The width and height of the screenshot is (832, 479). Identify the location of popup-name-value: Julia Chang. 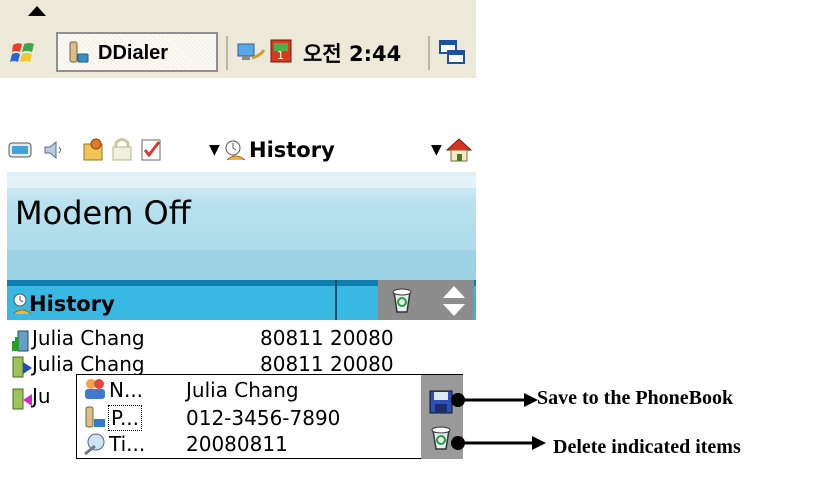
(242, 390).